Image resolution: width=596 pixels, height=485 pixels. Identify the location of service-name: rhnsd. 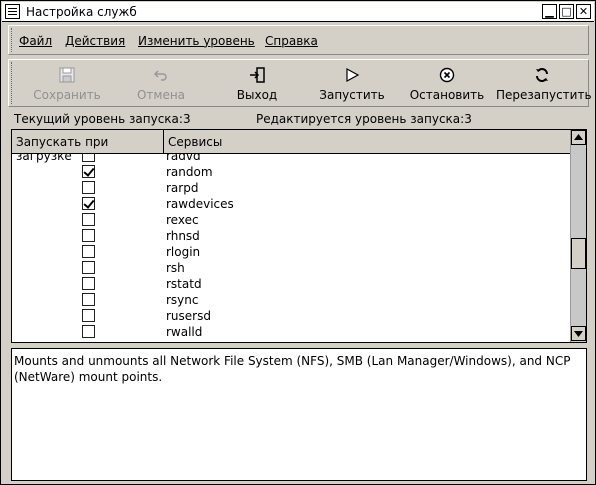
(183, 236).